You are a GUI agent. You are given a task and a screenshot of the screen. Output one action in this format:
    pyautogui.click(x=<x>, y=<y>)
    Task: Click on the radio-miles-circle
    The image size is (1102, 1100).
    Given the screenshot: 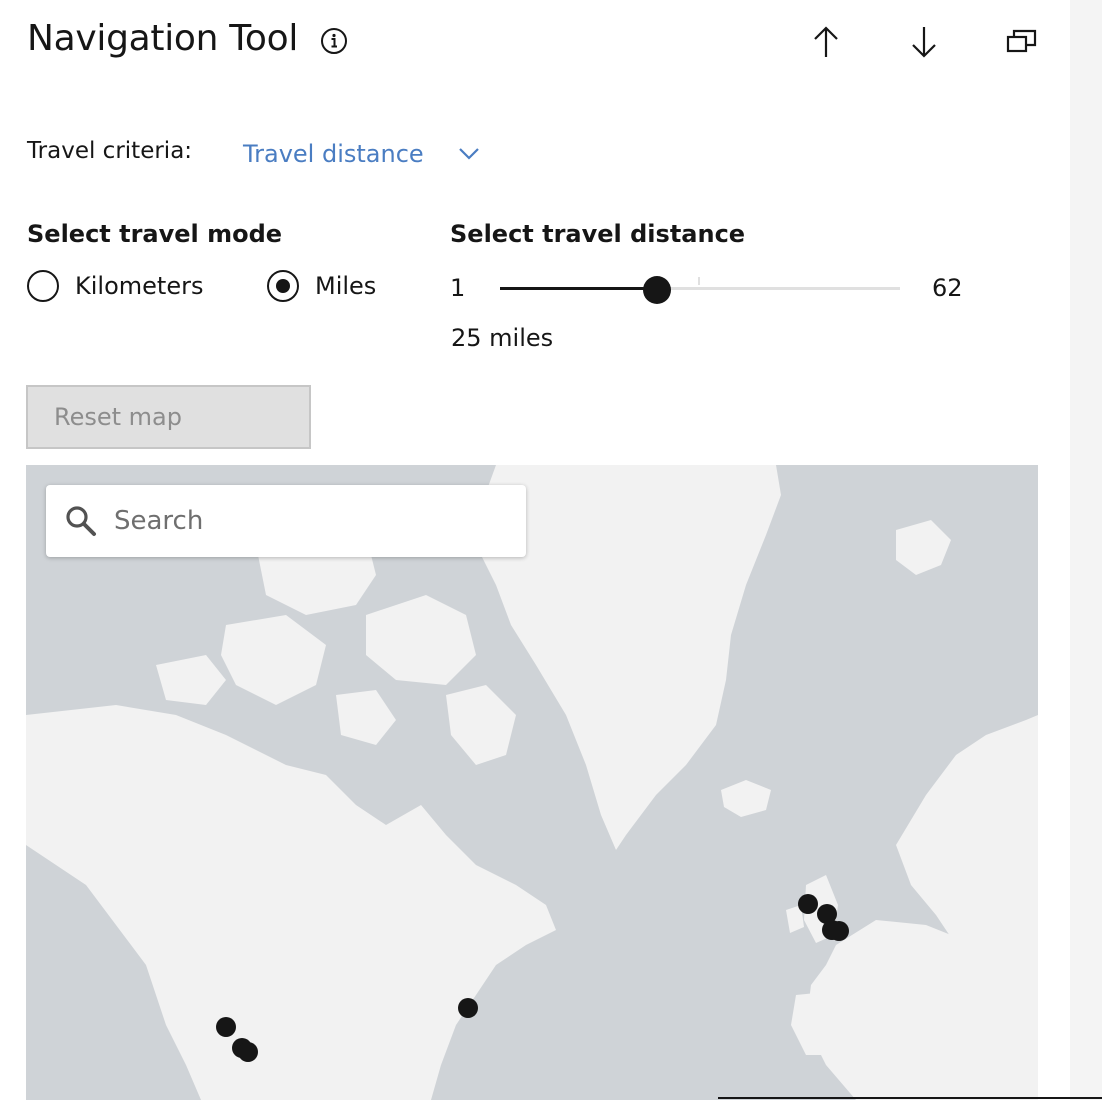 What is the action you would take?
    pyautogui.click(x=283, y=286)
    